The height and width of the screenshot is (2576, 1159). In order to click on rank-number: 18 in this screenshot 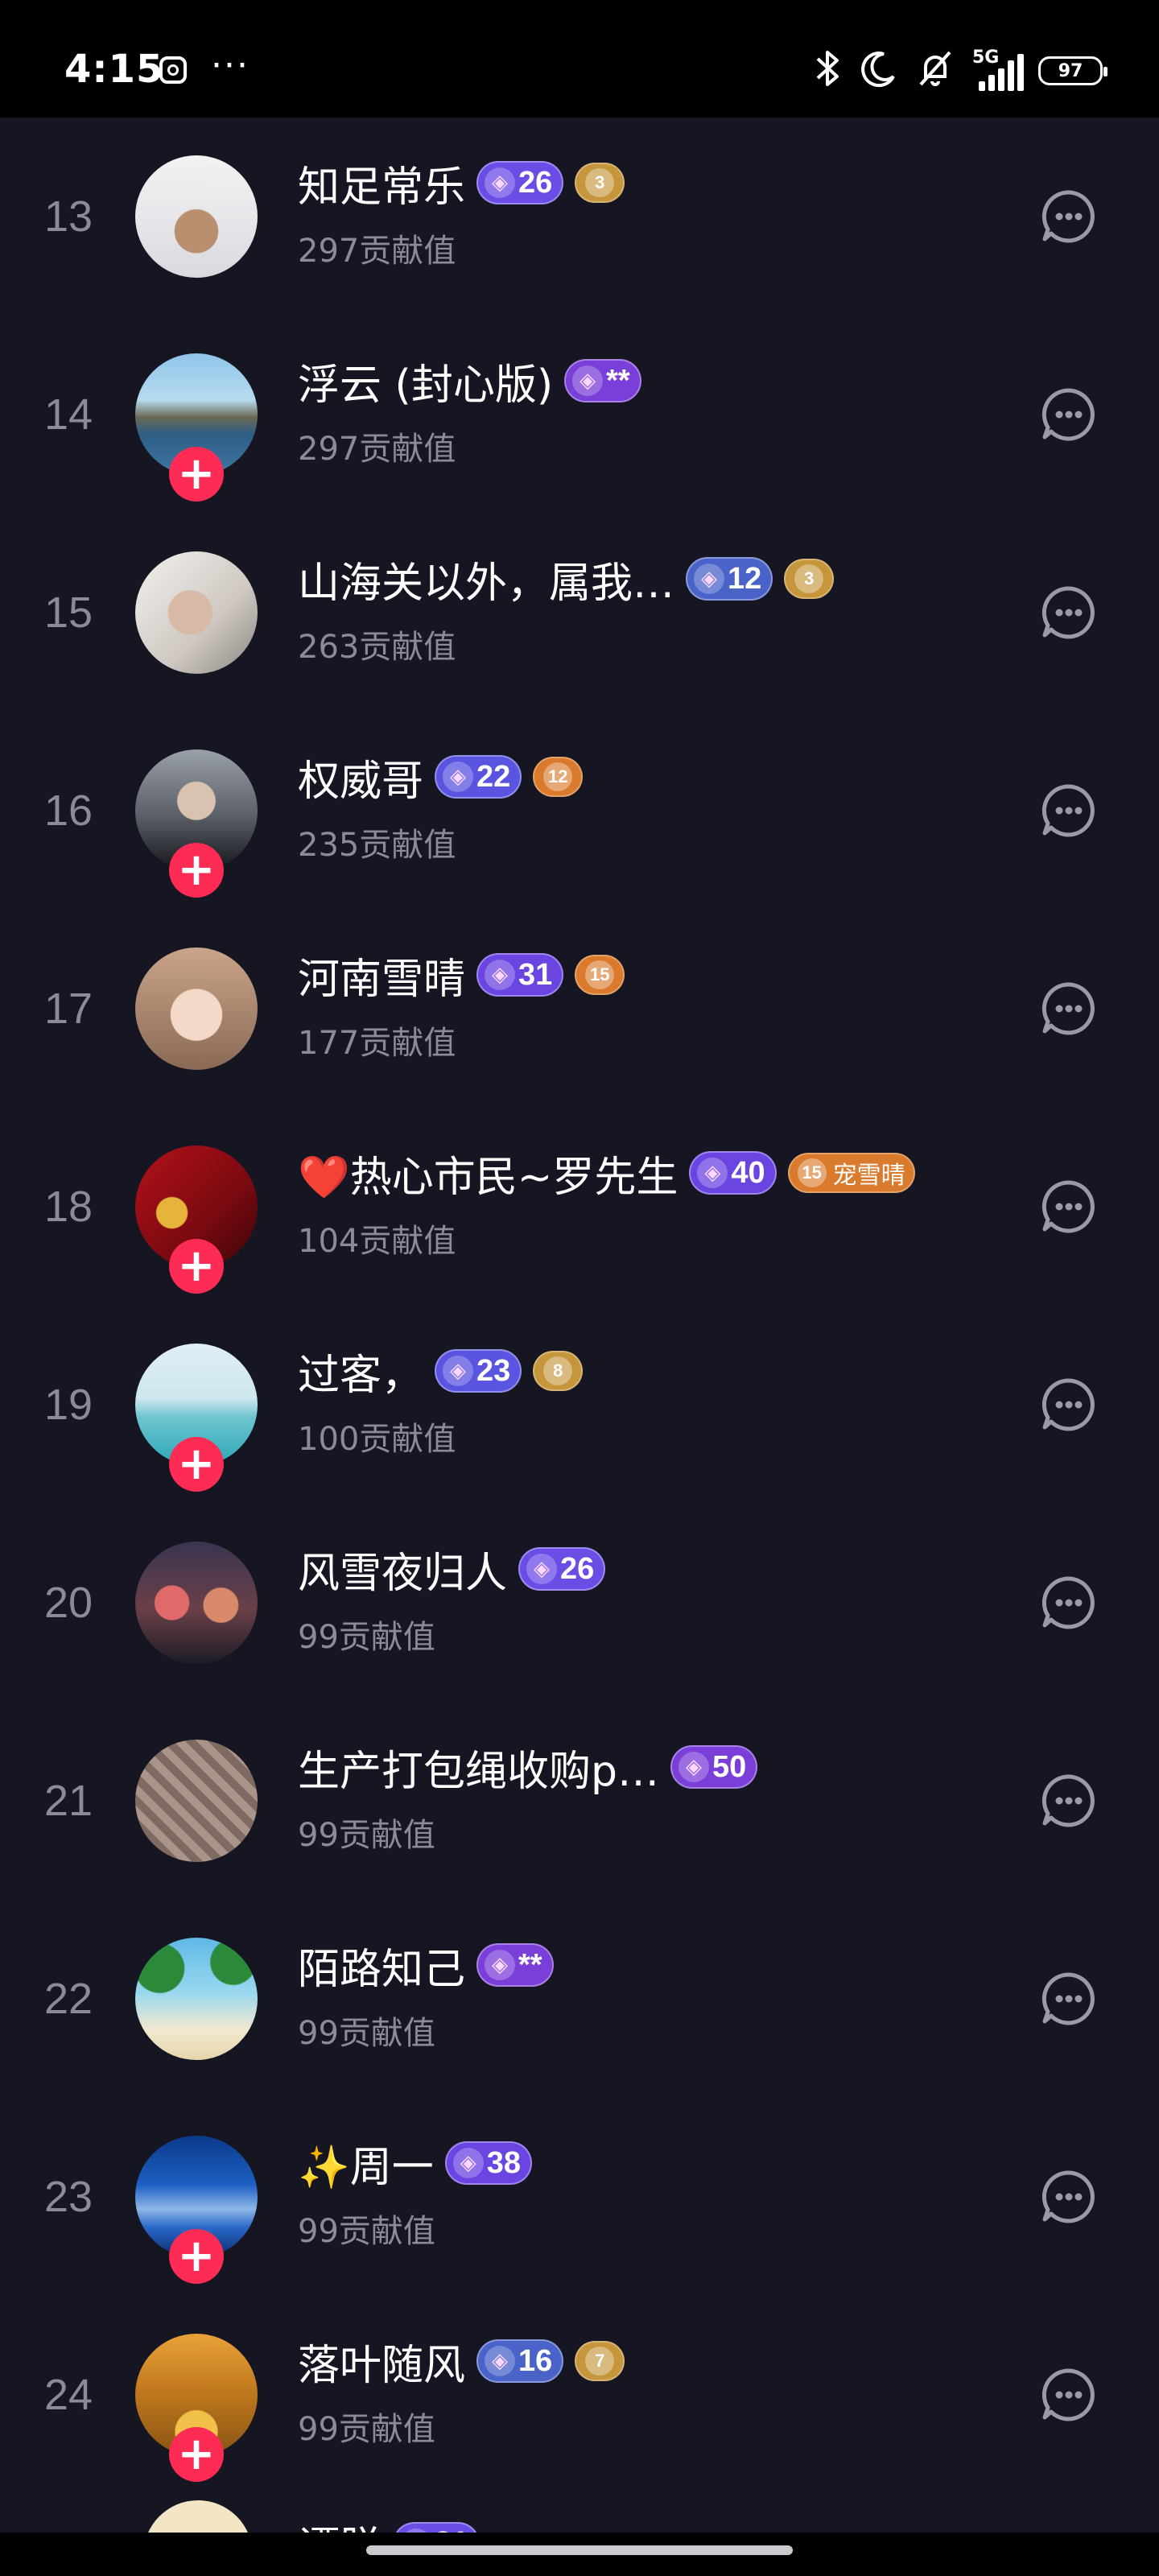, I will do `click(68, 1207)`.